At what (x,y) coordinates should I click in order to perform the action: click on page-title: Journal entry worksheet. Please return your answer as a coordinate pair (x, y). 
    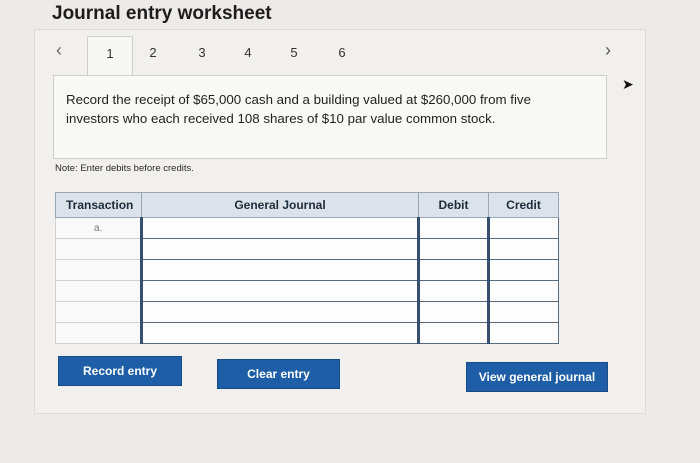
    Looking at the image, I should click on (162, 13).